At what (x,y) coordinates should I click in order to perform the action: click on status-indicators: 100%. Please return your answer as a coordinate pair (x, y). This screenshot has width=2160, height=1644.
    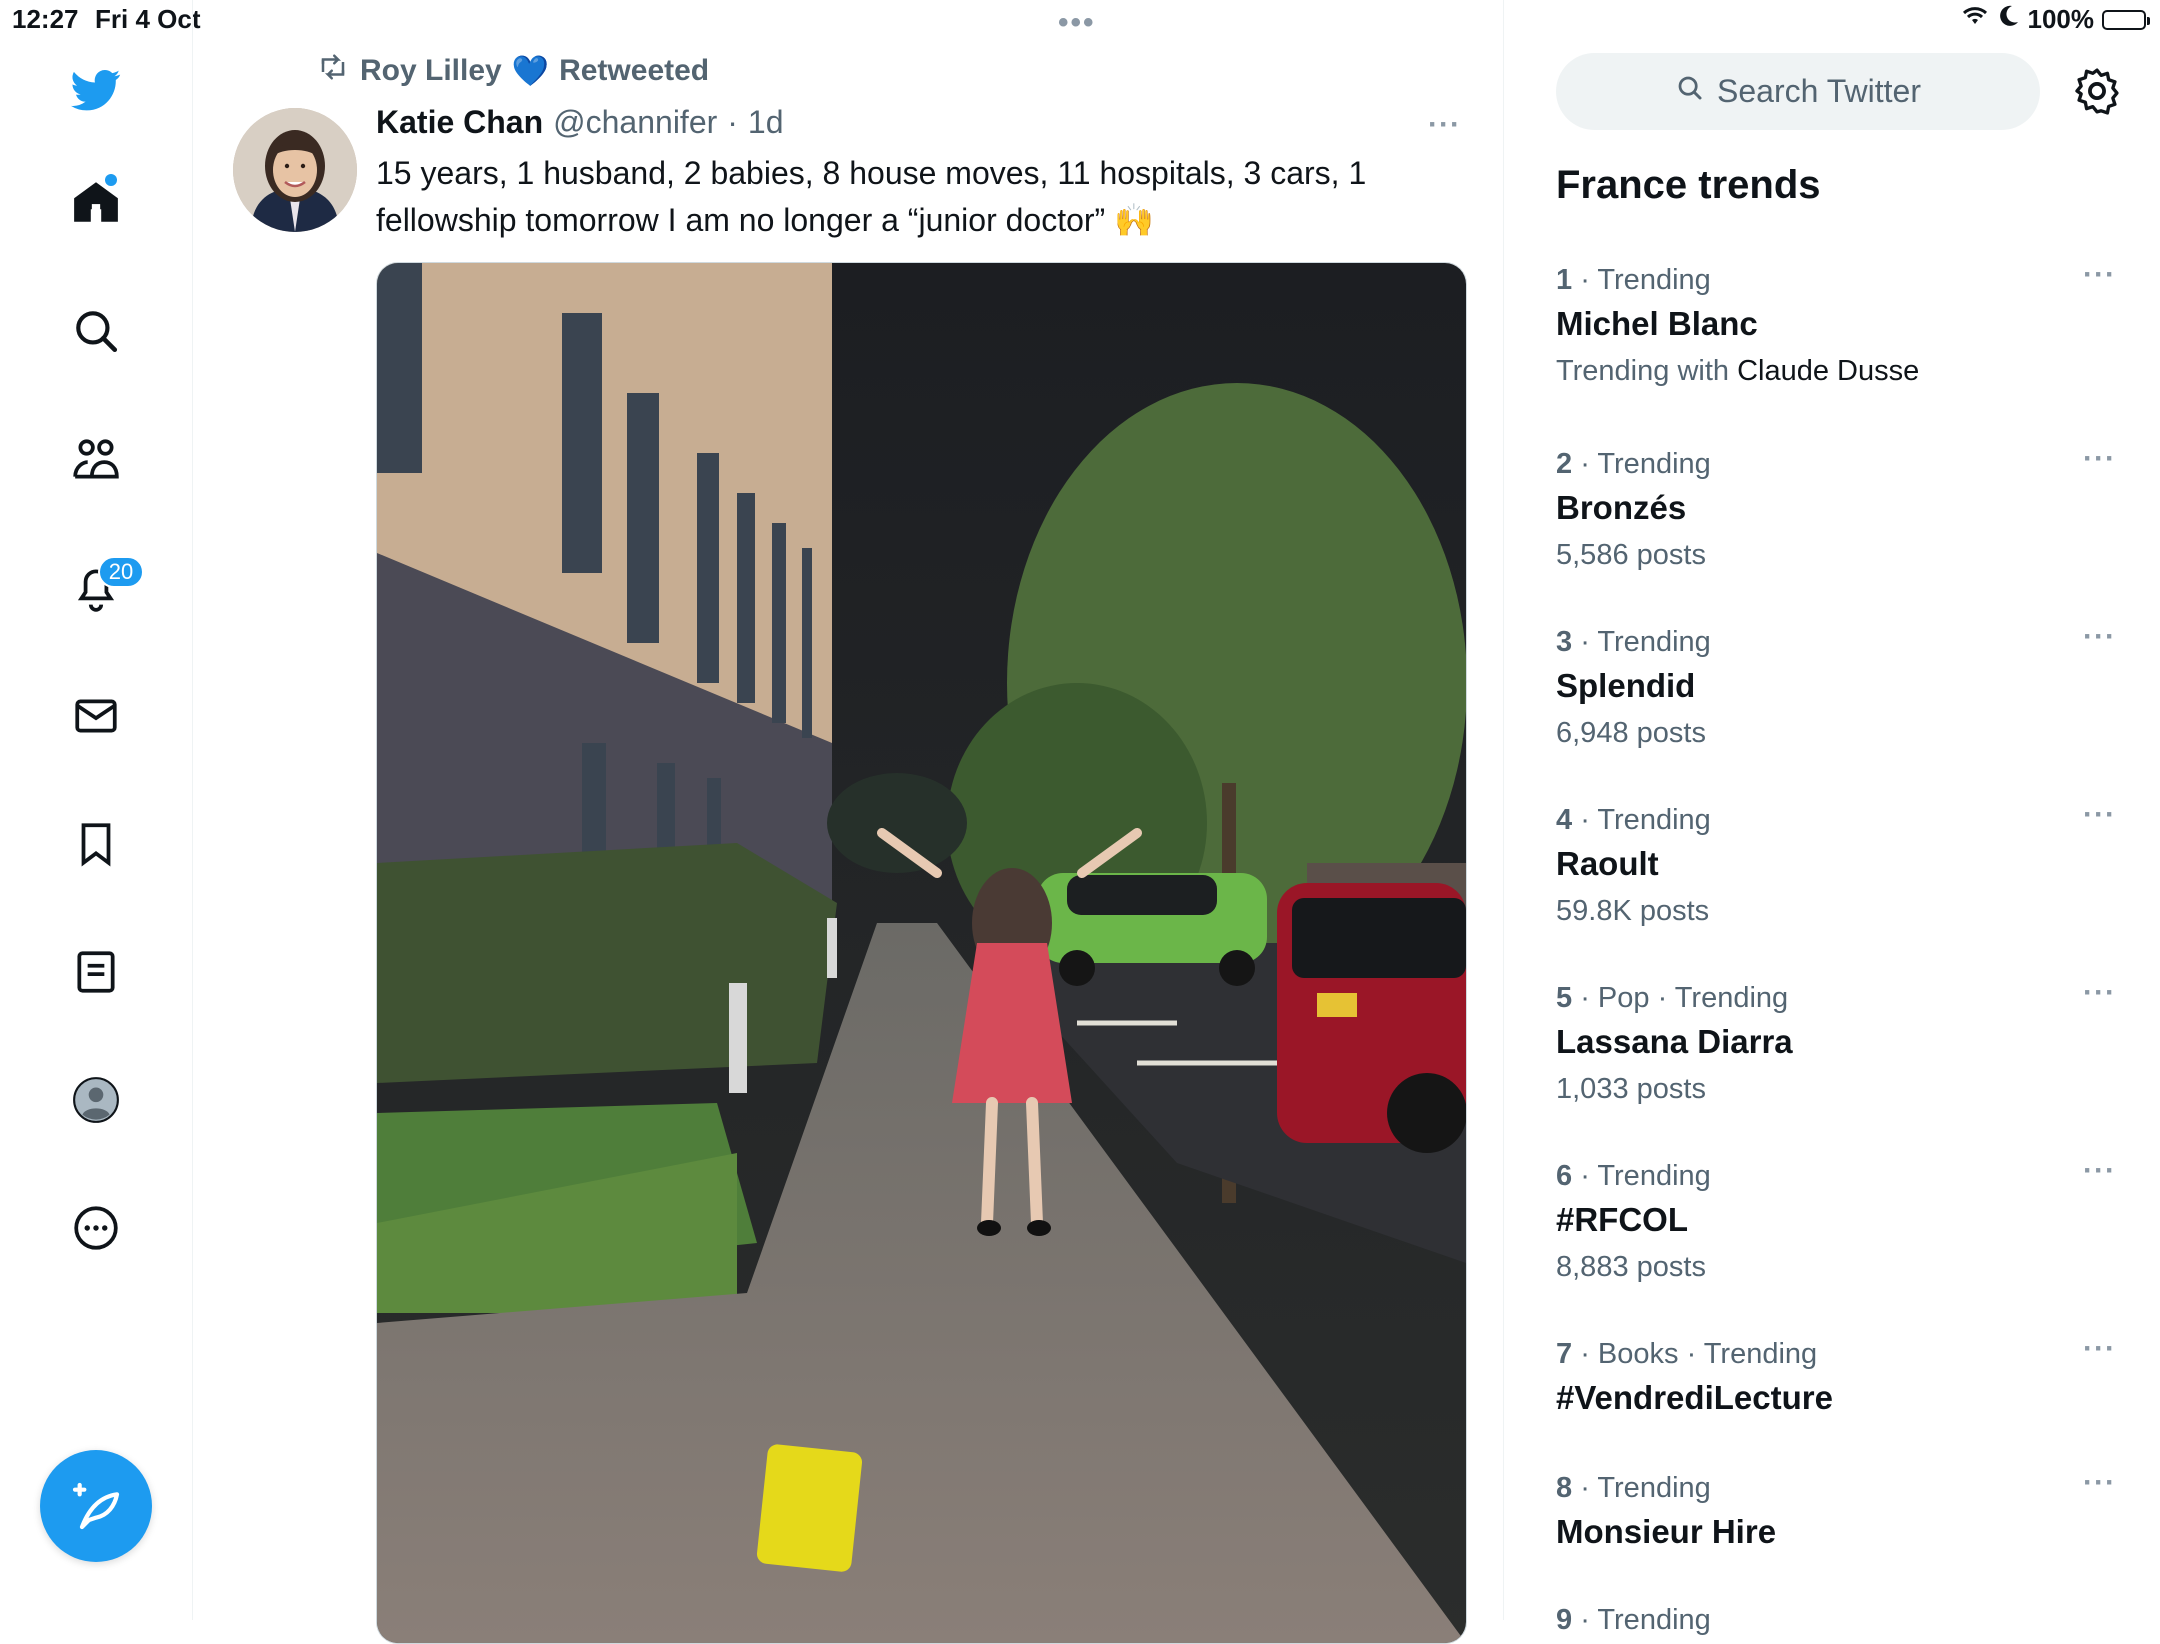
    Looking at the image, I should click on (2055, 19).